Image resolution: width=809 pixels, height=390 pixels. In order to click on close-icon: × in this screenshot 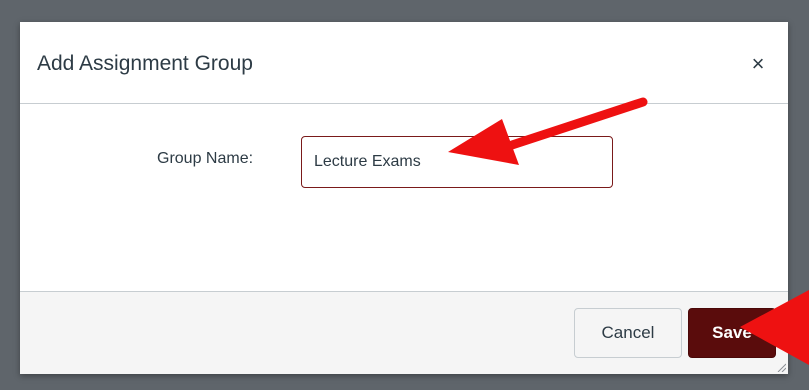, I will do `click(758, 64)`.